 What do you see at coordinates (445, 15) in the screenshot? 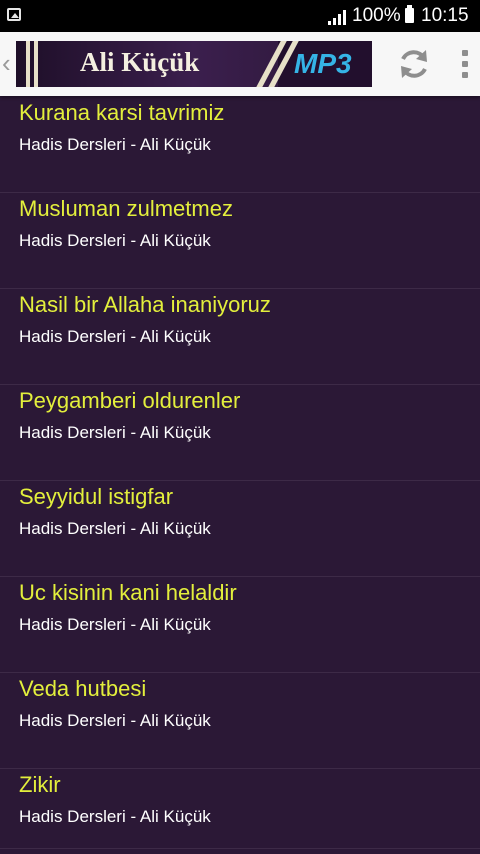
I see `clock: 10:15` at bounding box center [445, 15].